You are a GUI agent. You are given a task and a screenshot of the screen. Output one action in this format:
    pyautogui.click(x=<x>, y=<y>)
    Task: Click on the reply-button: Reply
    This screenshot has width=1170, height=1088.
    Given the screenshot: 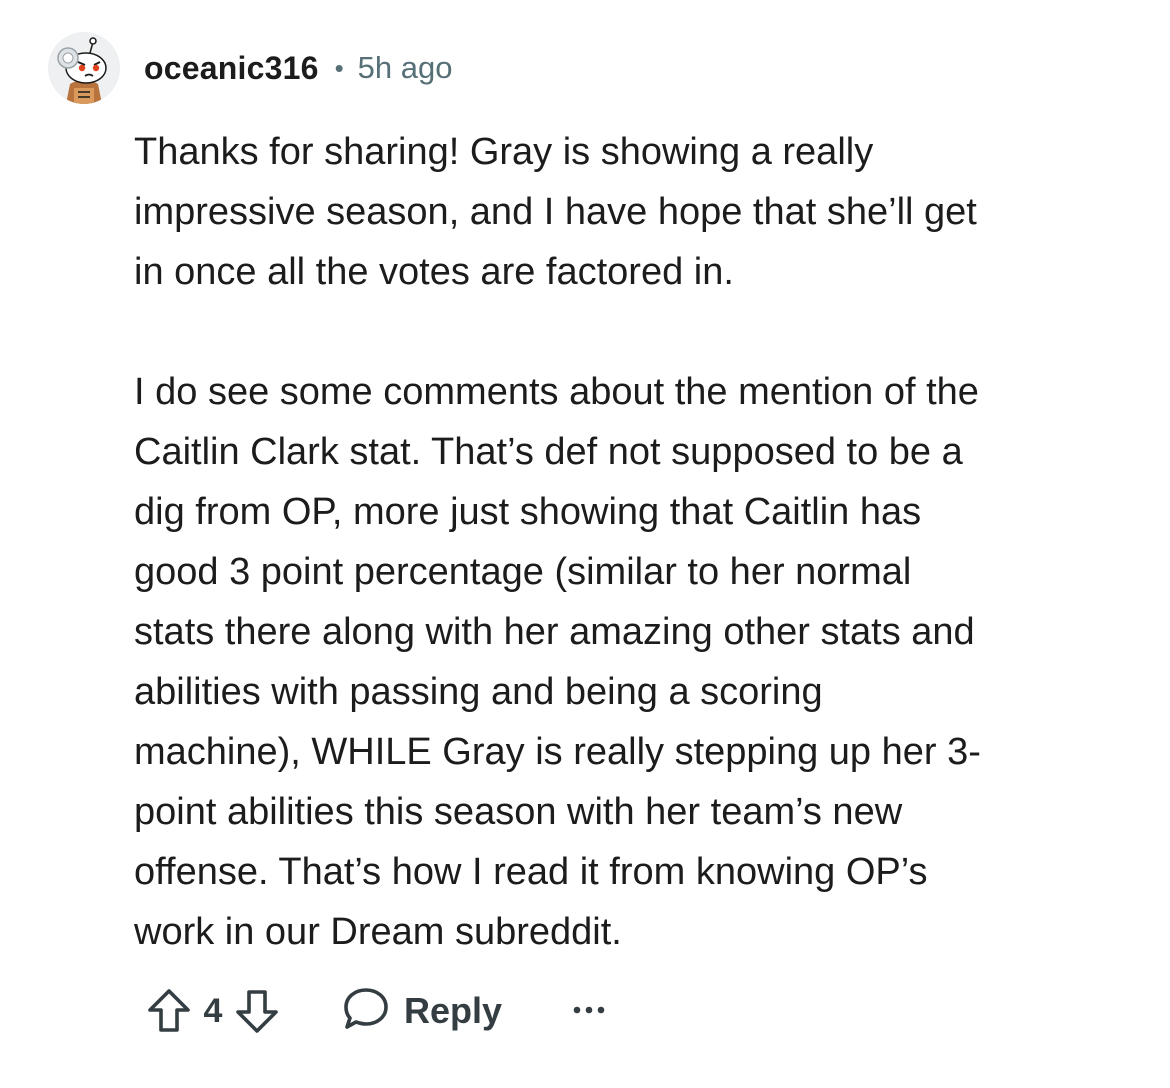 What is the action you would take?
    pyautogui.click(x=422, y=1011)
    